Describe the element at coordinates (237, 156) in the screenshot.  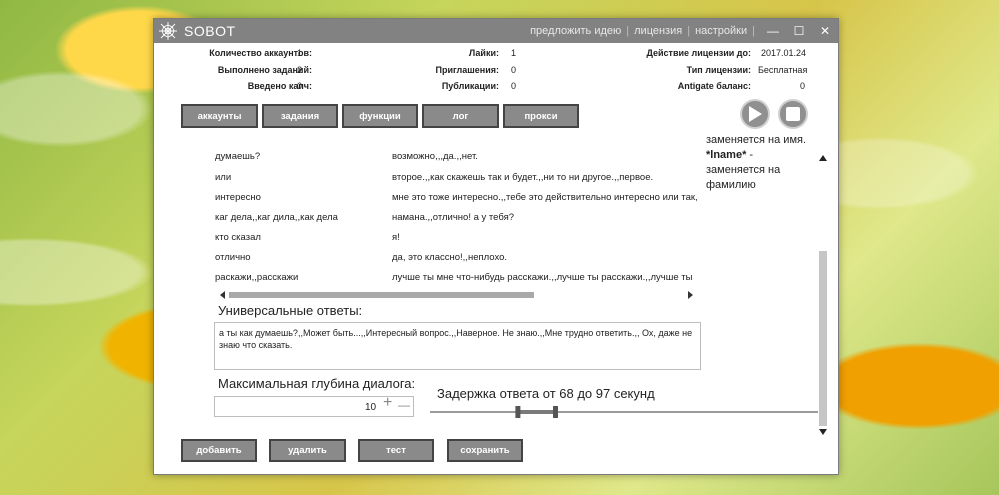
I see `table-row-question: думаешь?` at that location.